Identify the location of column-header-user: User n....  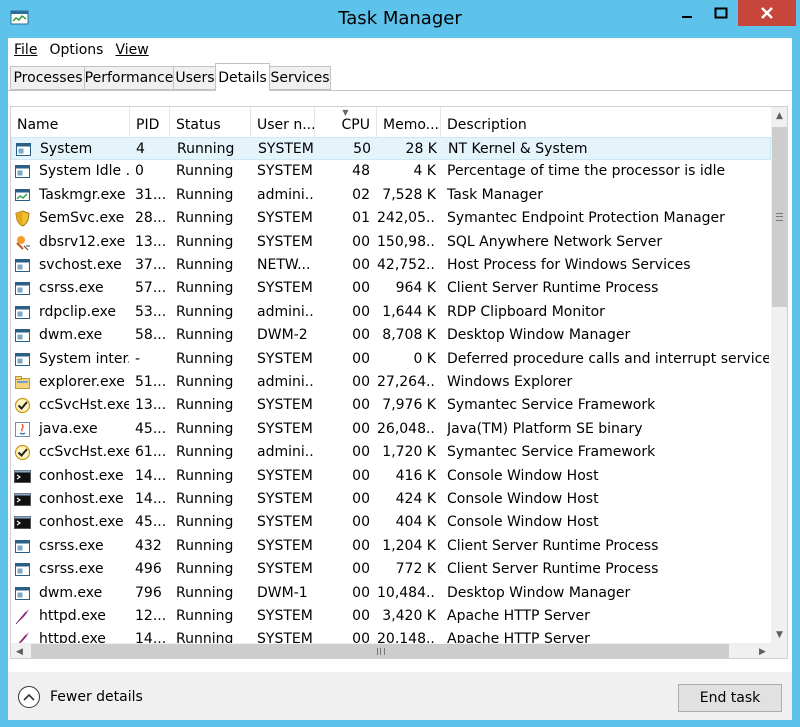
(283, 122).